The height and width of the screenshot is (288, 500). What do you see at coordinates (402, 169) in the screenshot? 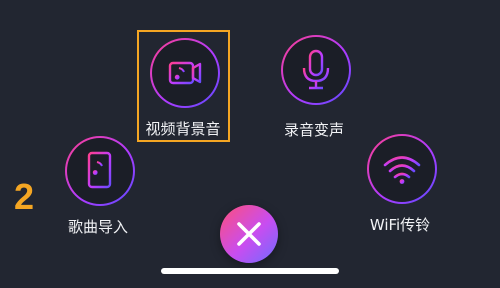
I see `wifi-icon` at bounding box center [402, 169].